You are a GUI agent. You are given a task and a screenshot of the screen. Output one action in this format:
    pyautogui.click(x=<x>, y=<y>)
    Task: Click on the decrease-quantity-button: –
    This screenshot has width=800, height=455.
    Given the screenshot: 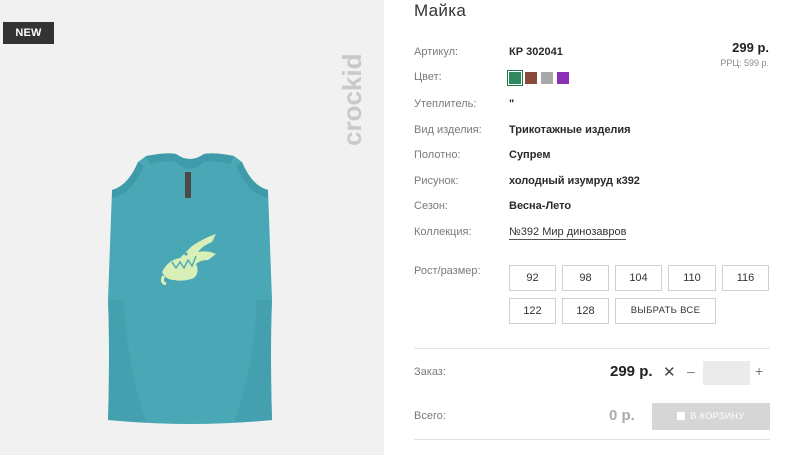 What is the action you would take?
    pyautogui.click(x=691, y=371)
    